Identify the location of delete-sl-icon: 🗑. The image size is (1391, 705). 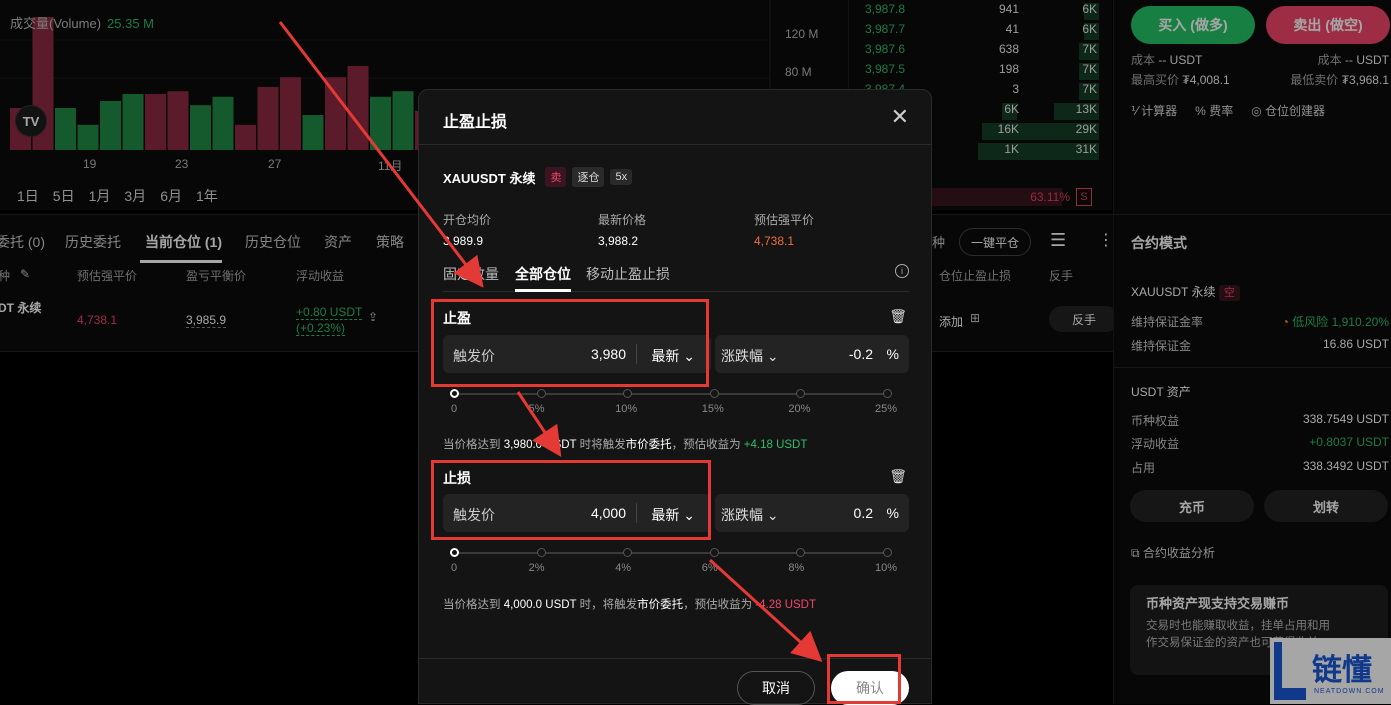
(898, 476).